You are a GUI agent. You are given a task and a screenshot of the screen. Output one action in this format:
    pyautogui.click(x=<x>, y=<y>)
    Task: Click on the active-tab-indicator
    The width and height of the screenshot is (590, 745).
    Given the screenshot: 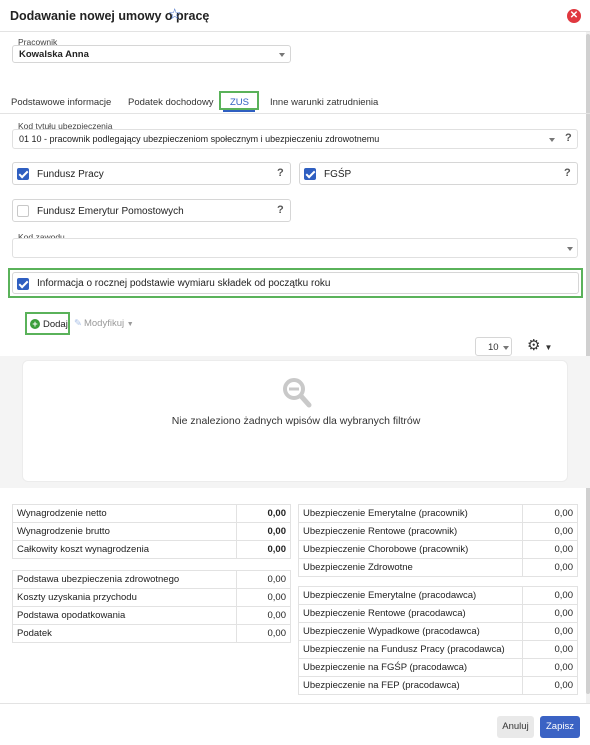 What is the action you would take?
    pyautogui.click(x=239, y=111)
    